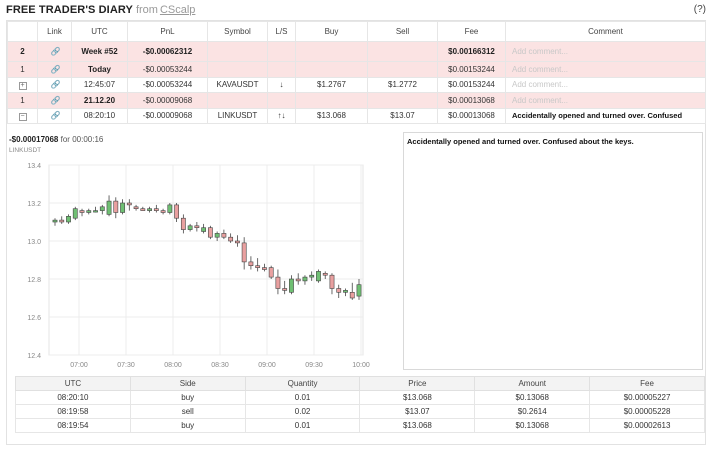 This screenshot has height=451, width=712. Describe the element at coordinates (605, 31) in the screenshot. I see `col-comment: Comment` at that location.